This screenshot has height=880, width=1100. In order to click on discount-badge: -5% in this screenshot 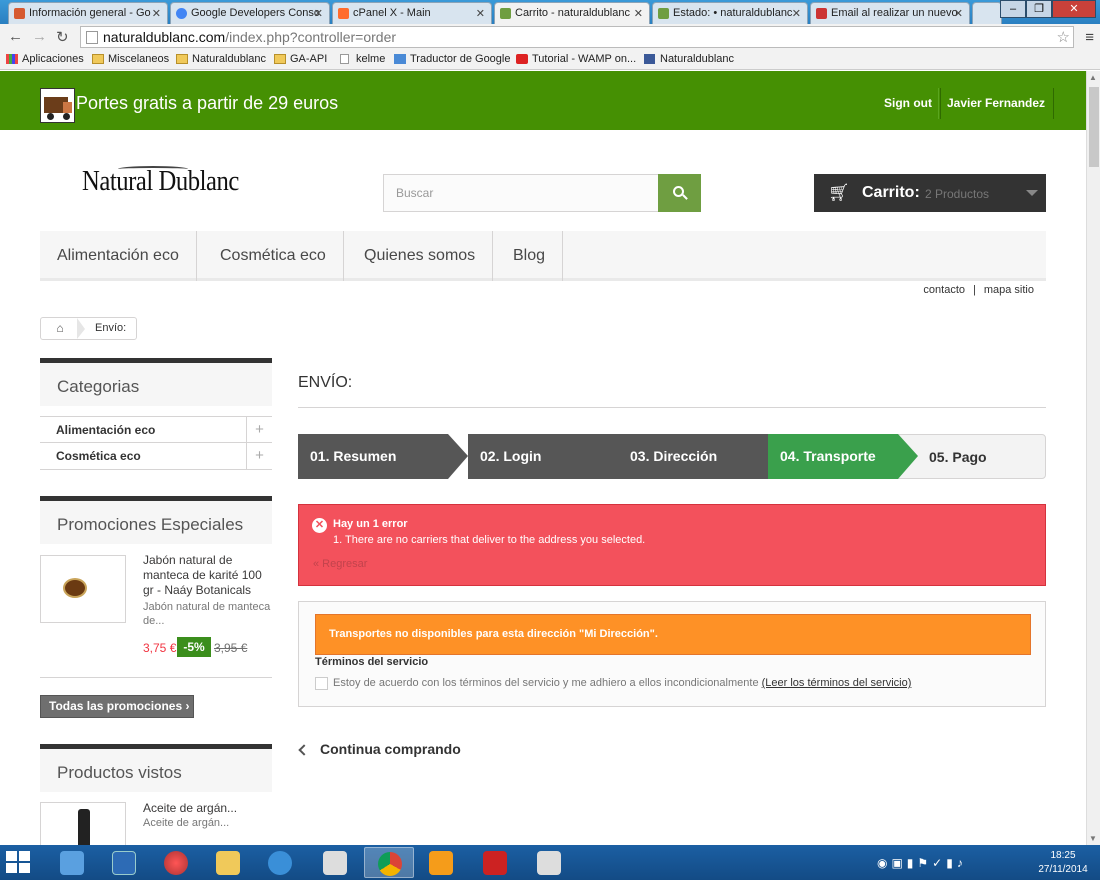, I will do `click(194, 647)`.